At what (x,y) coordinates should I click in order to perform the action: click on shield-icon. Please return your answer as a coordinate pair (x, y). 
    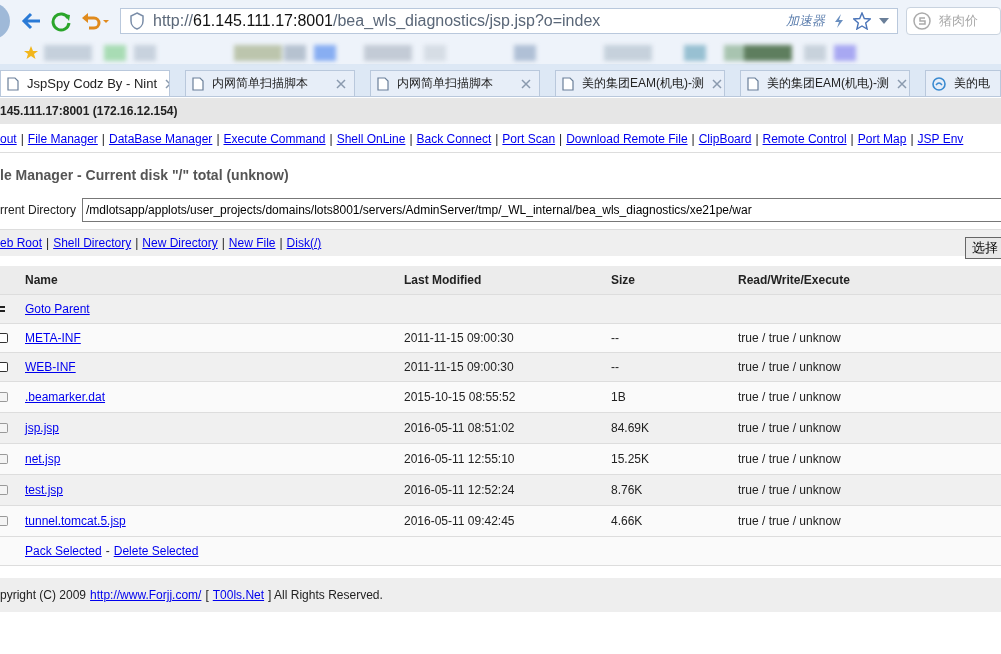
    Looking at the image, I should click on (137, 21).